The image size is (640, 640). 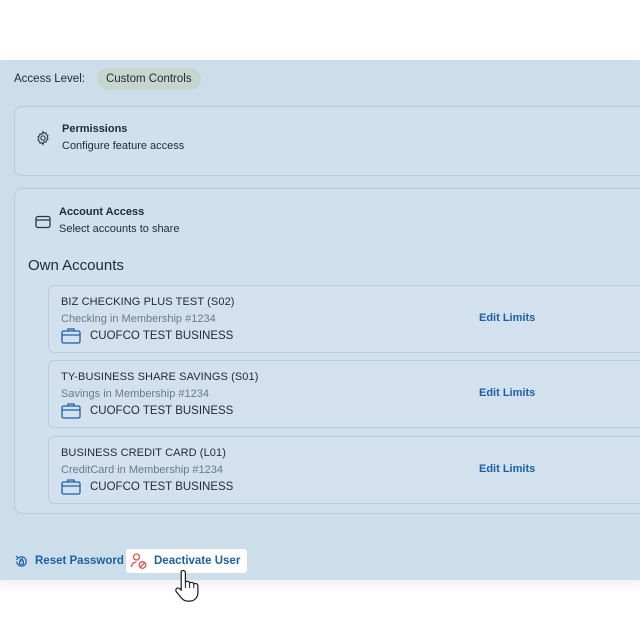 I want to click on reset-password-button: Reset Password, so click(x=69, y=561).